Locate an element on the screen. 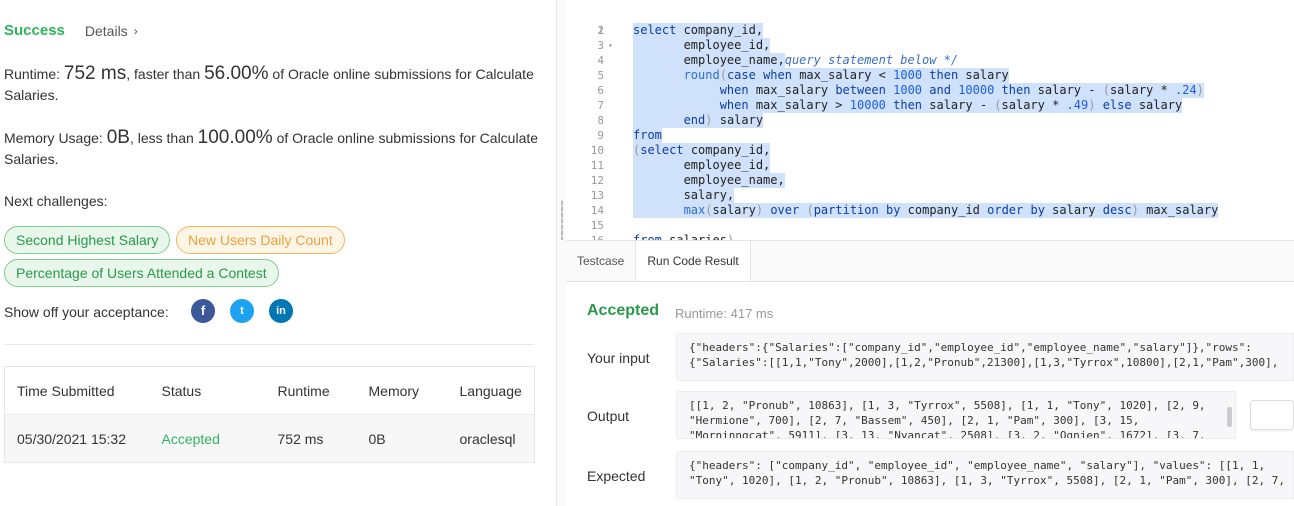 The width and height of the screenshot is (1294, 506). col-language: Language is located at coordinates (491, 390).